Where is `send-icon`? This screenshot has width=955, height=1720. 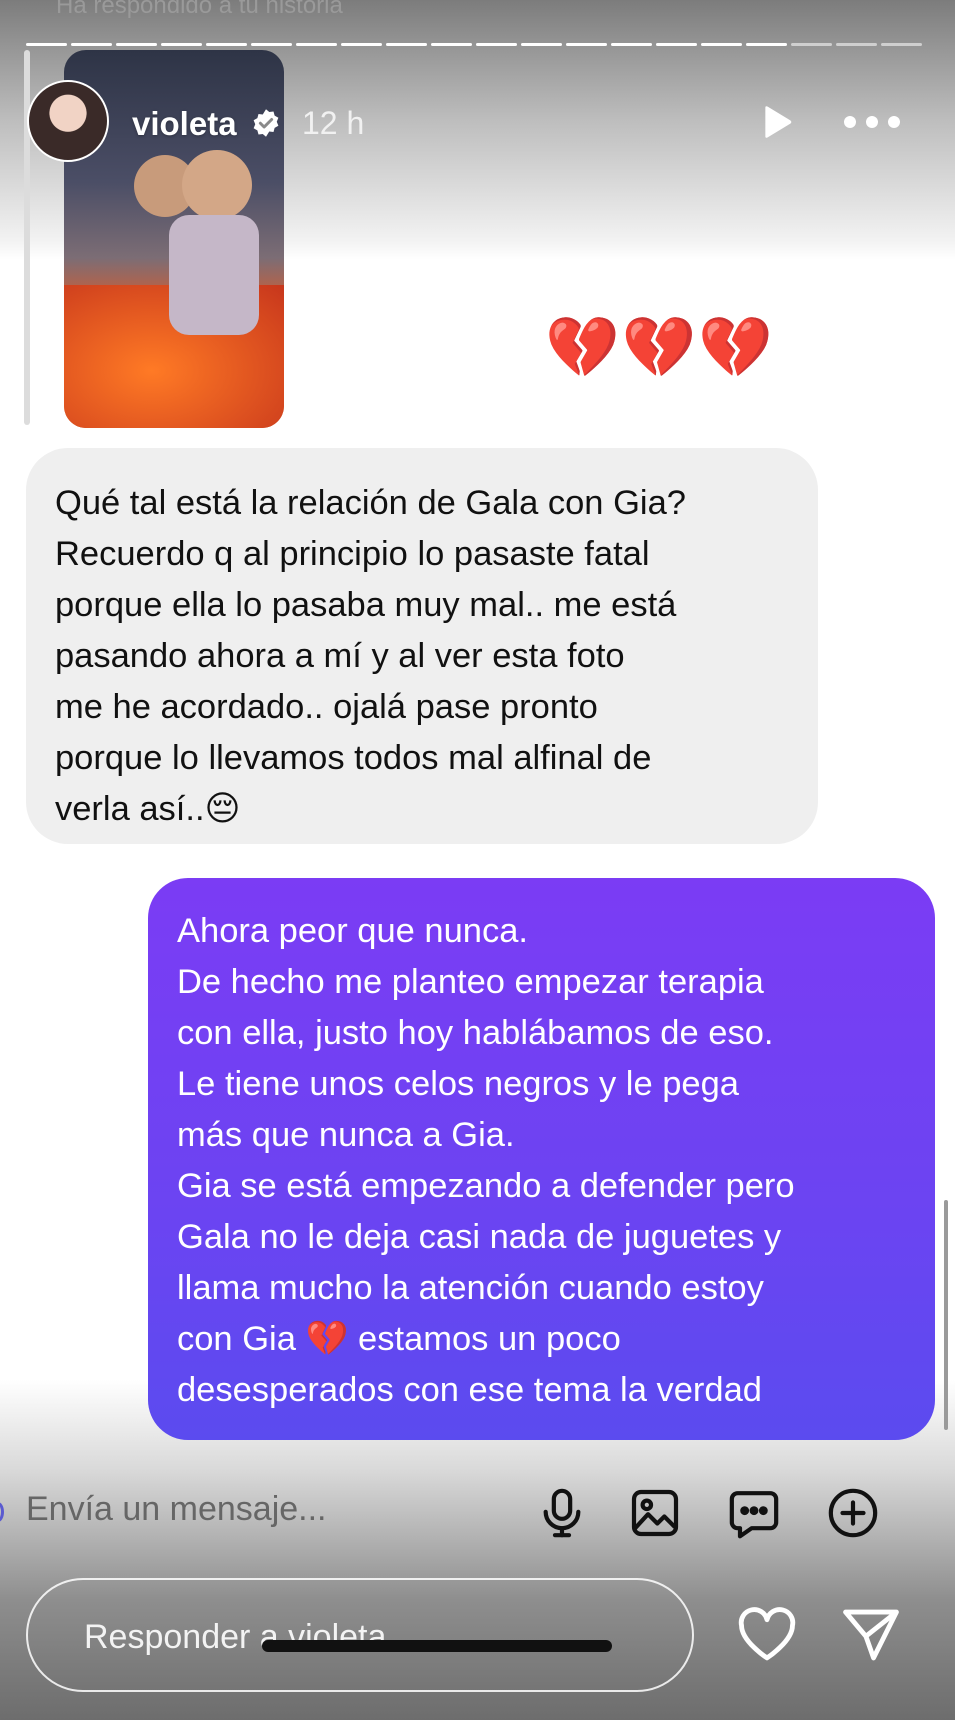 send-icon is located at coordinates (871, 1635).